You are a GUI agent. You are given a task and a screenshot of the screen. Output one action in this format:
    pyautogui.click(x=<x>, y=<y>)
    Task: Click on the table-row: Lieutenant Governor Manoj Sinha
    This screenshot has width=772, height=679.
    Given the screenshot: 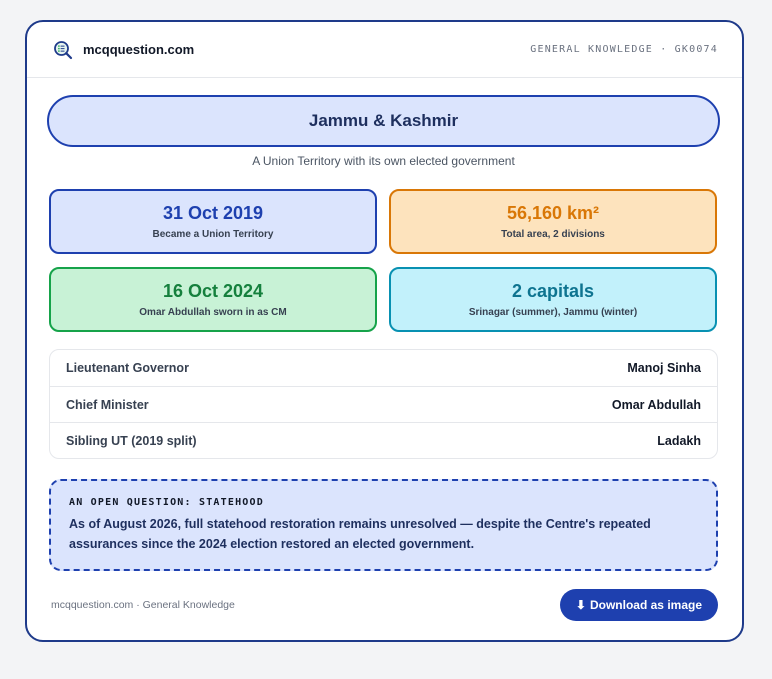 What is the action you would take?
    pyautogui.click(x=383, y=368)
    